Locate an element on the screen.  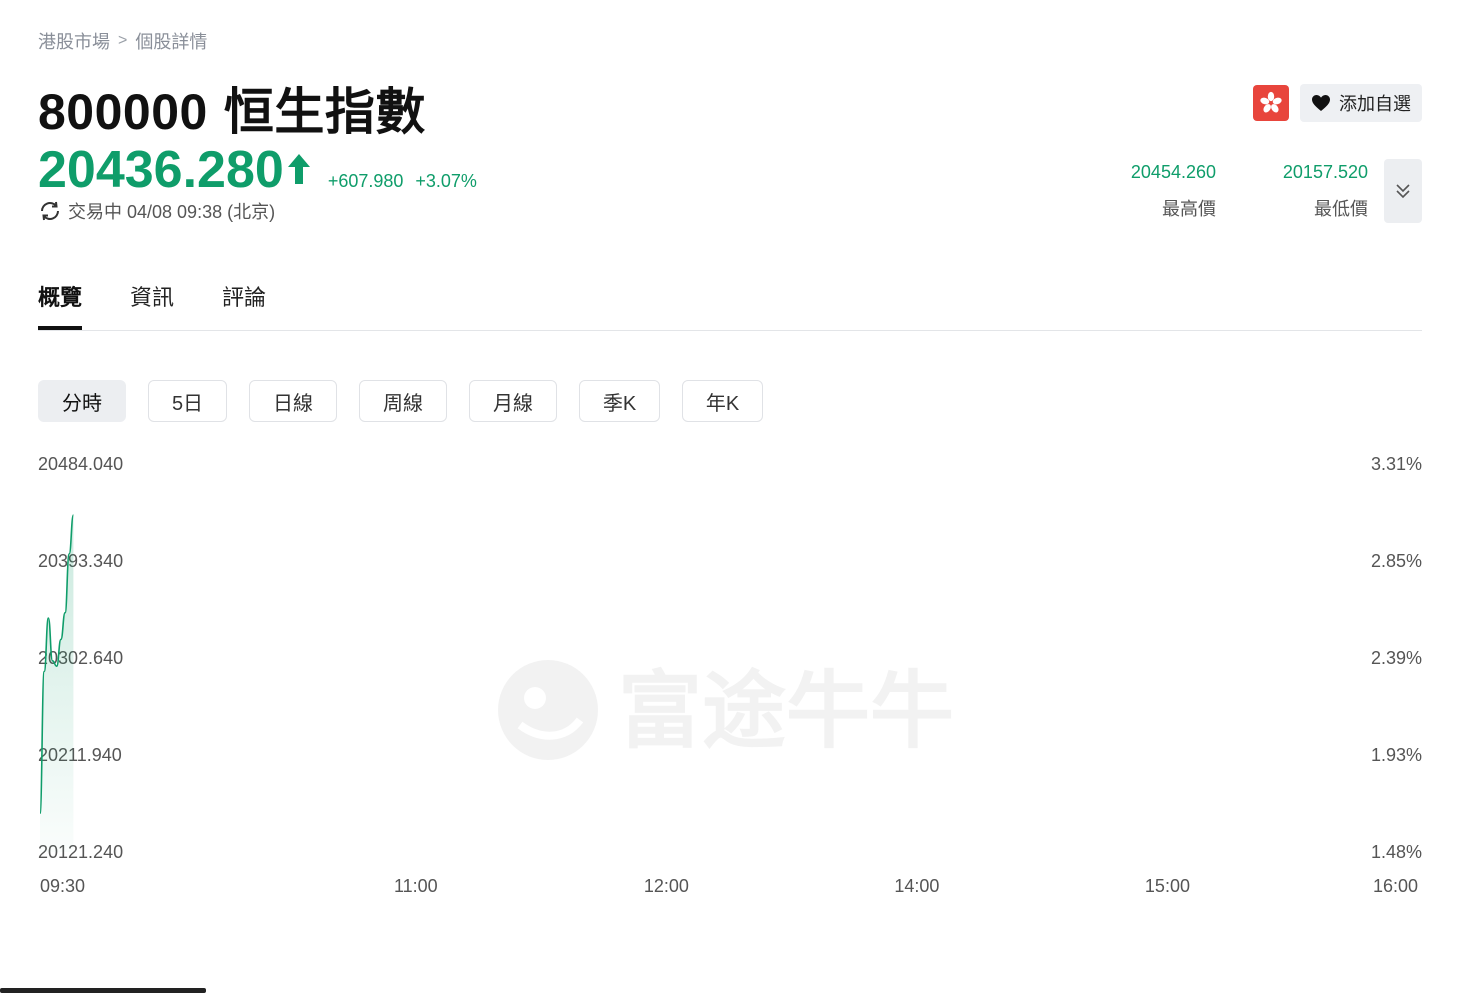
x-axis-tick: 09:30 is located at coordinates (62, 886).